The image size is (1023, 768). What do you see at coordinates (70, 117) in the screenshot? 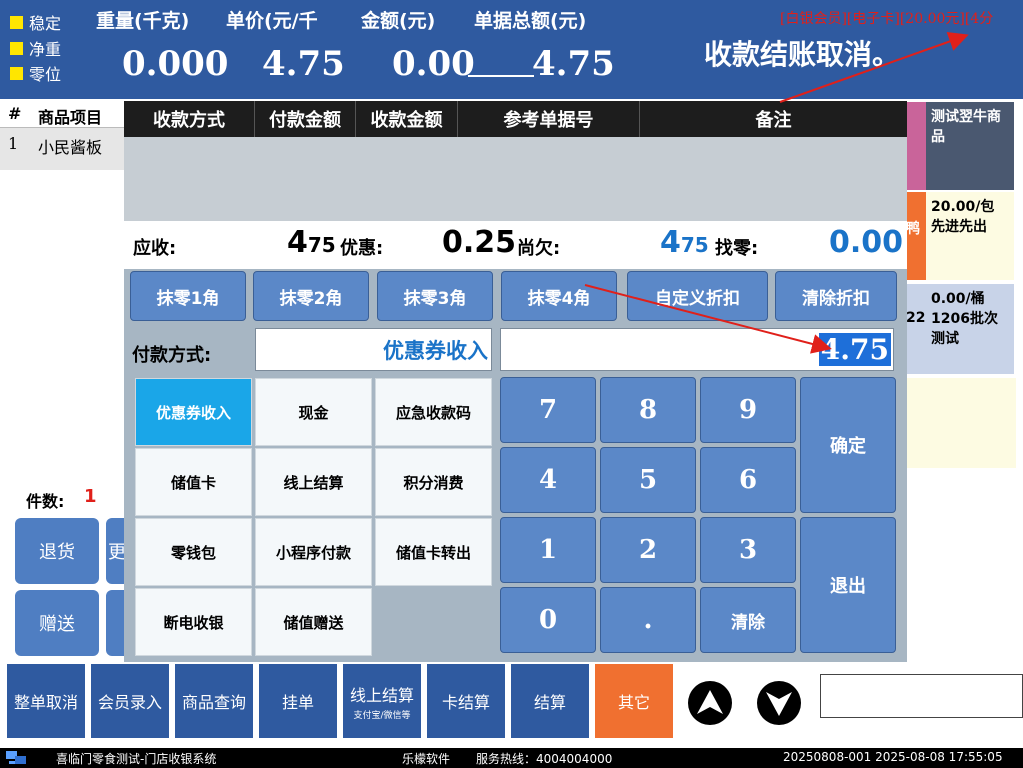
I see `col-item: 商品项目` at bounding box center [70, 117].